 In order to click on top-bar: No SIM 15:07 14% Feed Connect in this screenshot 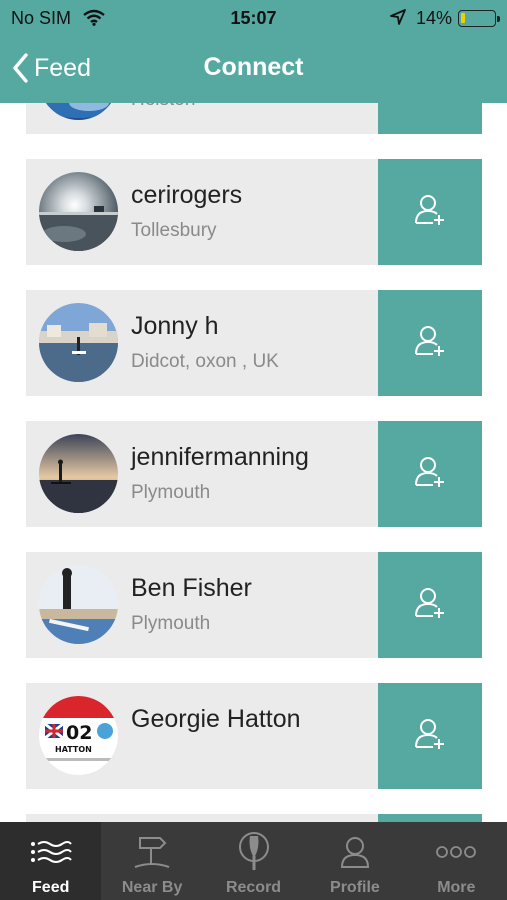, I will do `click(253, 51)`.